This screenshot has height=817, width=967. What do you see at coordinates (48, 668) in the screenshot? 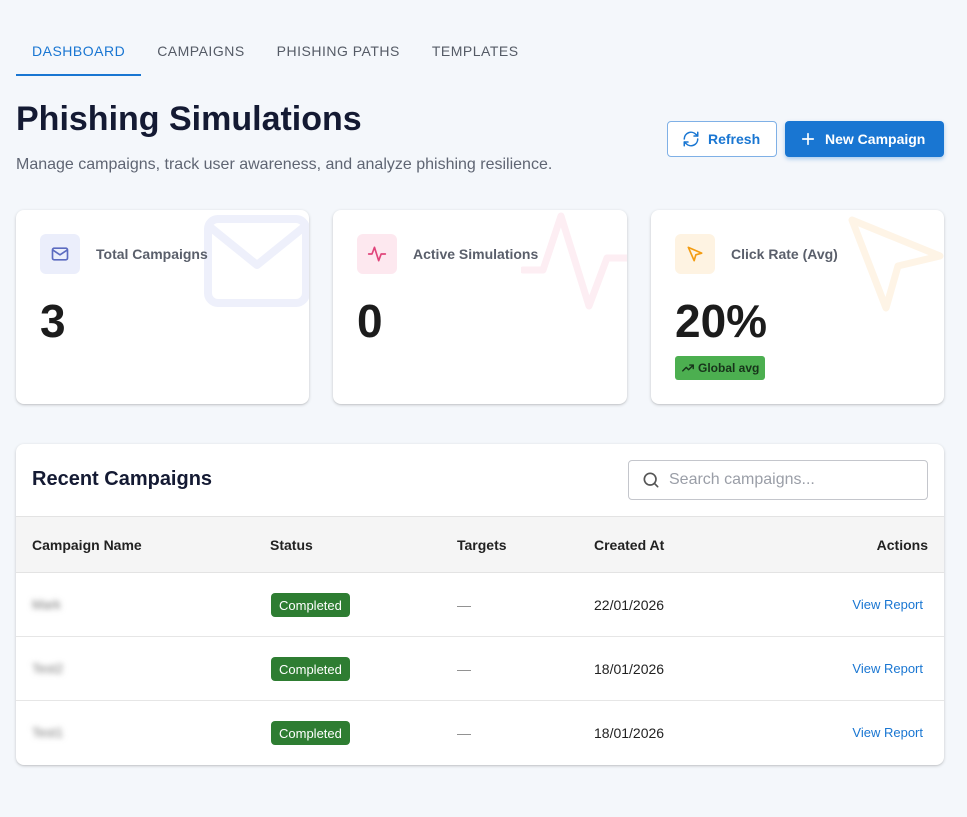
I see `campaign-name: Test2` at bounding box center [48, 668].